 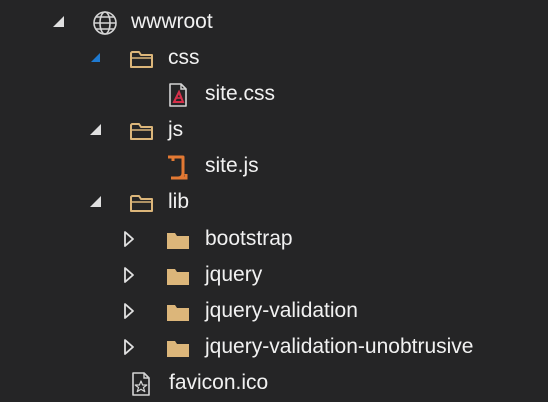 What do you see at coordinates (234, 274) in the screenshot?
I see `tree-item-label: jquery` at bounding box center [234, 274].